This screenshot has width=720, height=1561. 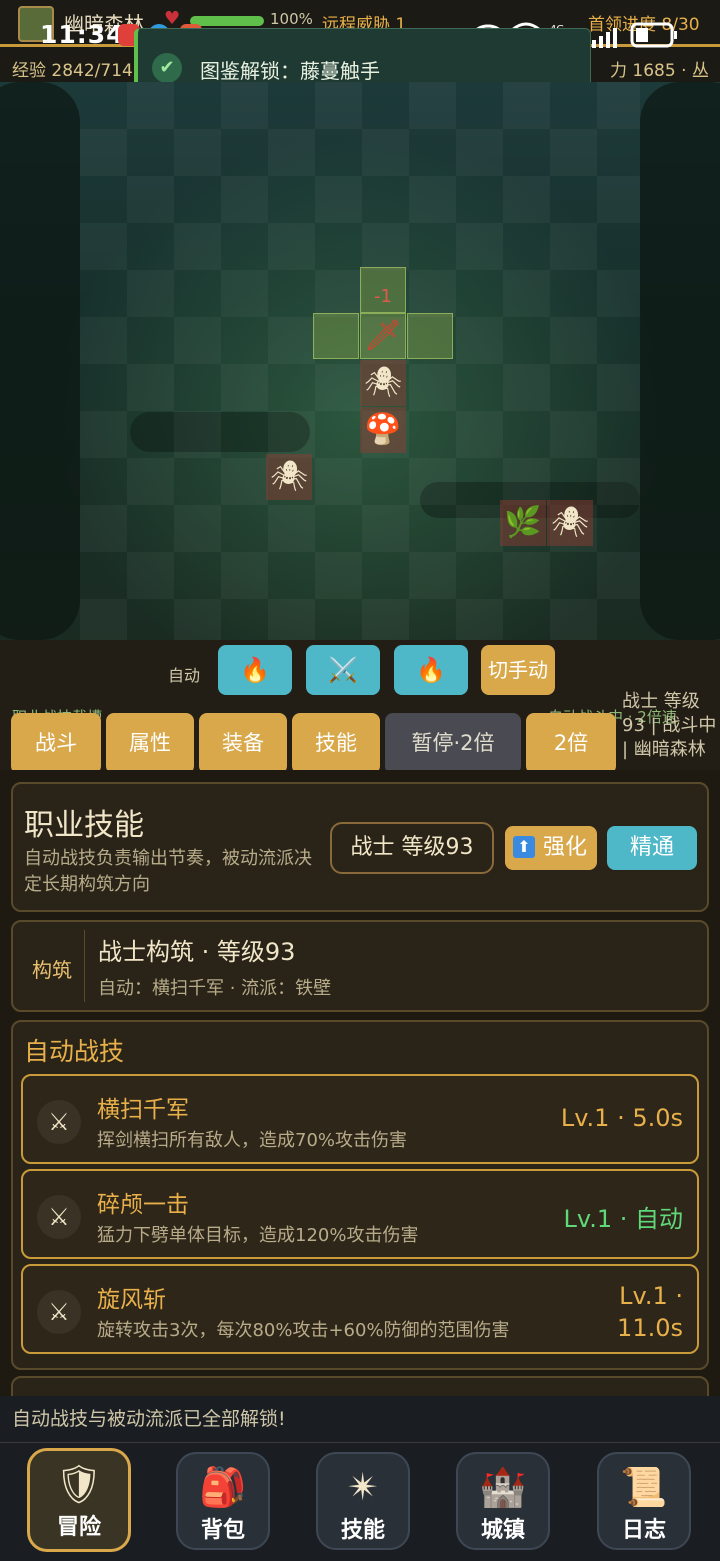 I want to click on tree-trunk-right, so click(x=680, y=361).